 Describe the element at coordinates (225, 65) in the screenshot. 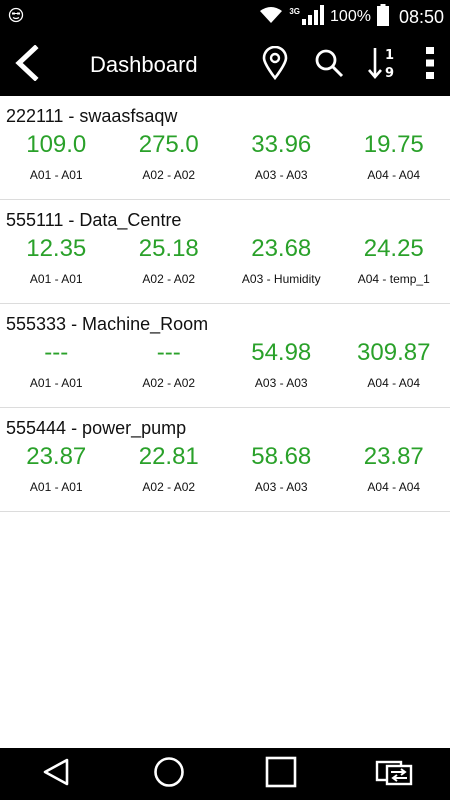

I see `app-bar: Dashboard 1 9` at that location.